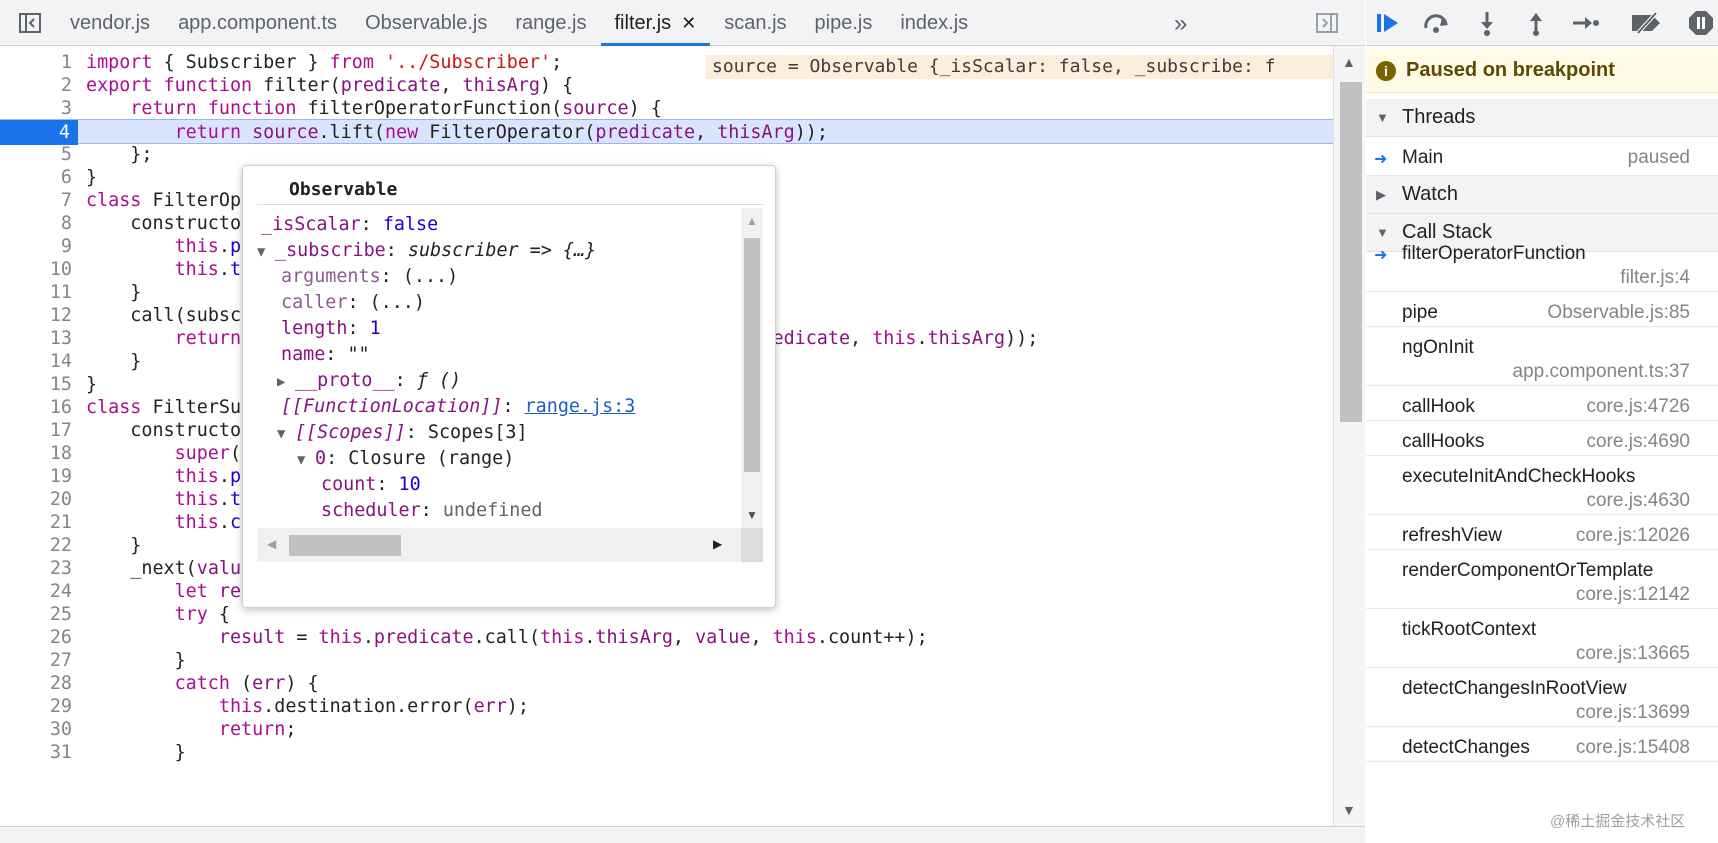  I want to click on popover-scroll-up-icon: ▲, so click(752, 221).